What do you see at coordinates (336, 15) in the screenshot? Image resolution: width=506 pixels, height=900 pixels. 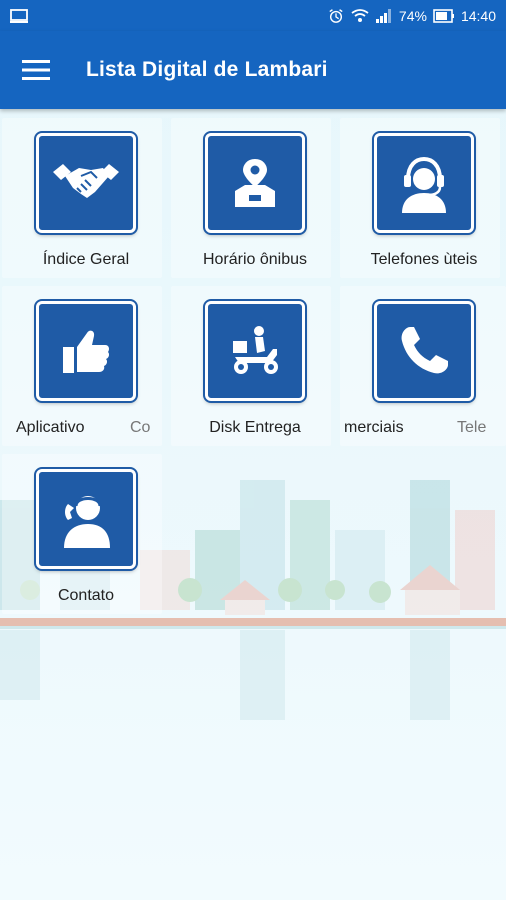 I see `alarm-icon` at bounding box center [336, 15].